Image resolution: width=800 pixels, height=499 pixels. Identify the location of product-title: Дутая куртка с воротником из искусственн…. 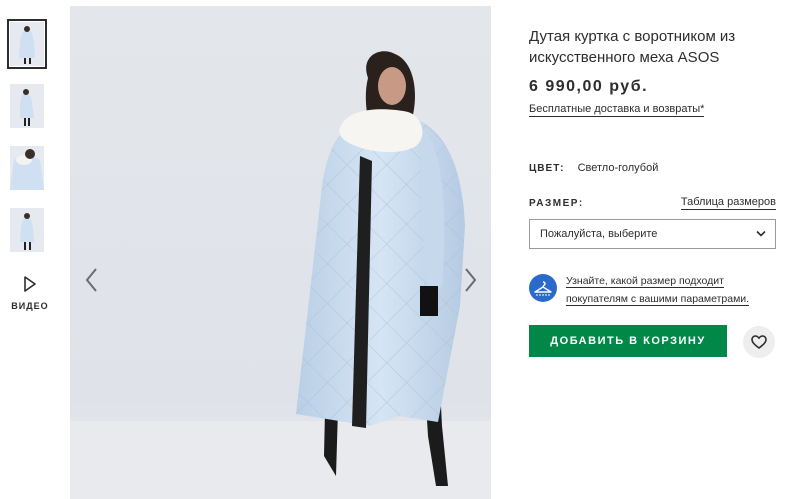
(632, 47).